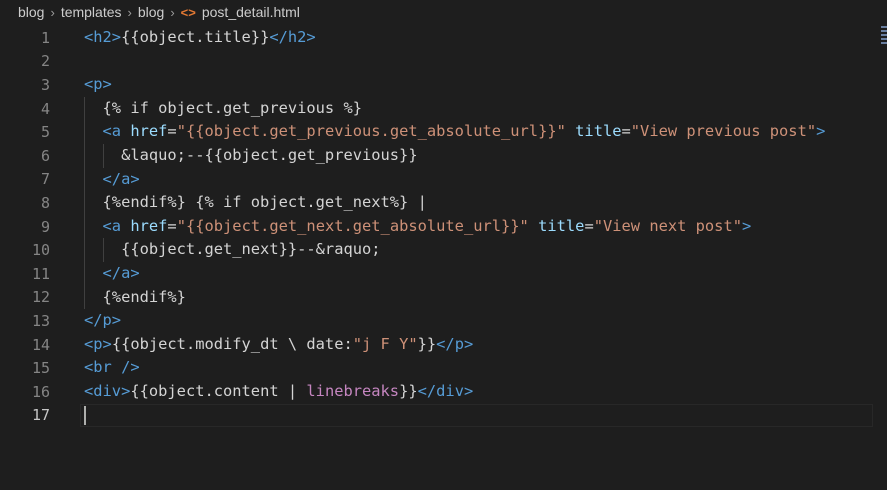 The image size is (887, 490). What do you see at coordinates (443, 321) in the screenshot?
I see `code-line: 13 </p>` at bounding box center [443, 321].